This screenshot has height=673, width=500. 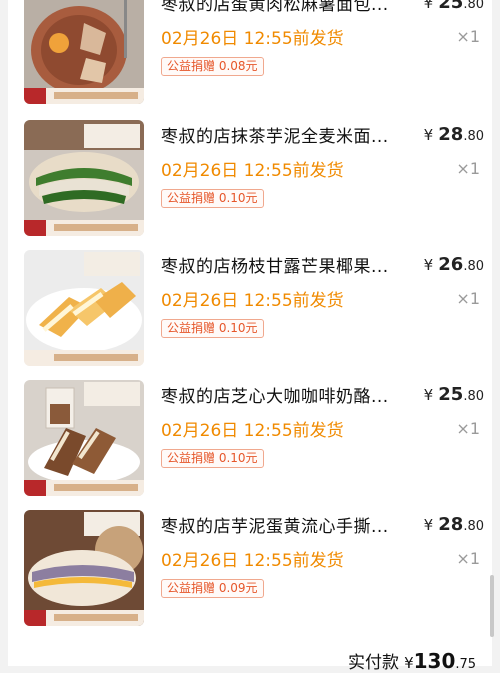 I want to click on total-label: 实付款, so click(x=373, y=663).